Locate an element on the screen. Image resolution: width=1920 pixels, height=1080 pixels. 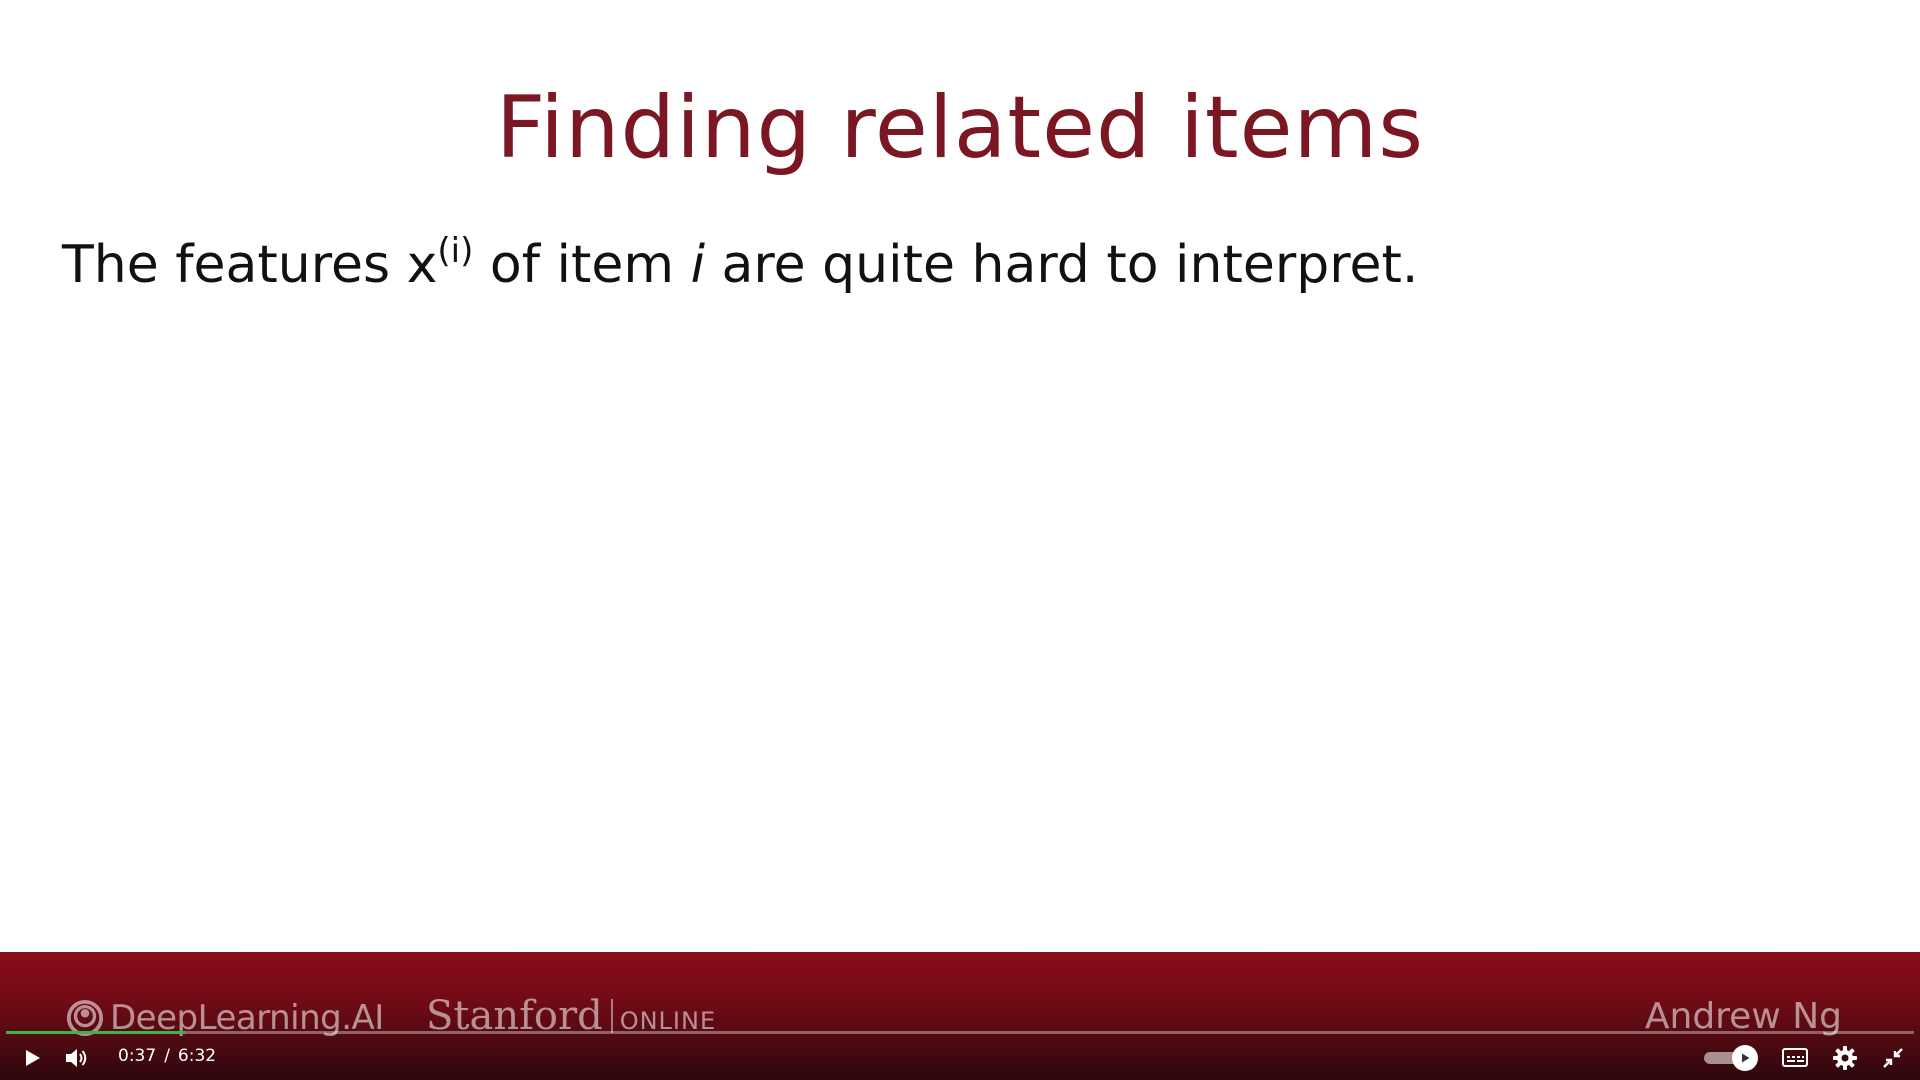
autoplay-knob is located at coordinates (1745, 1058).